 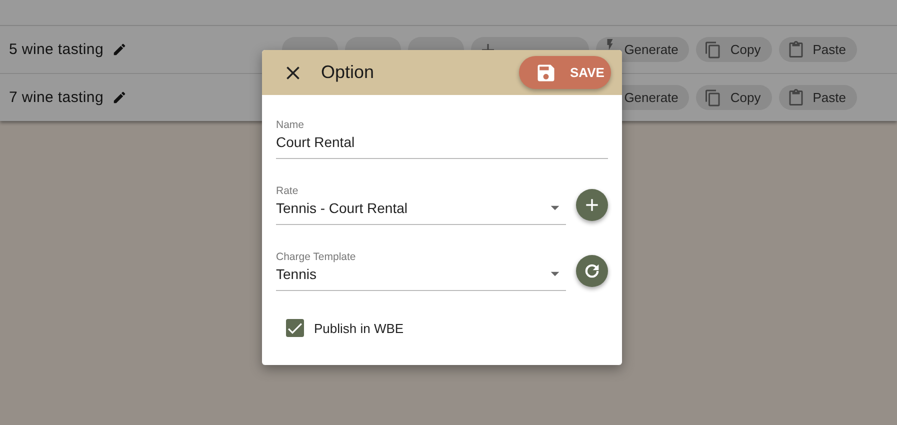 I want to click on save-button: SAVE, so click(x=565, y=72).